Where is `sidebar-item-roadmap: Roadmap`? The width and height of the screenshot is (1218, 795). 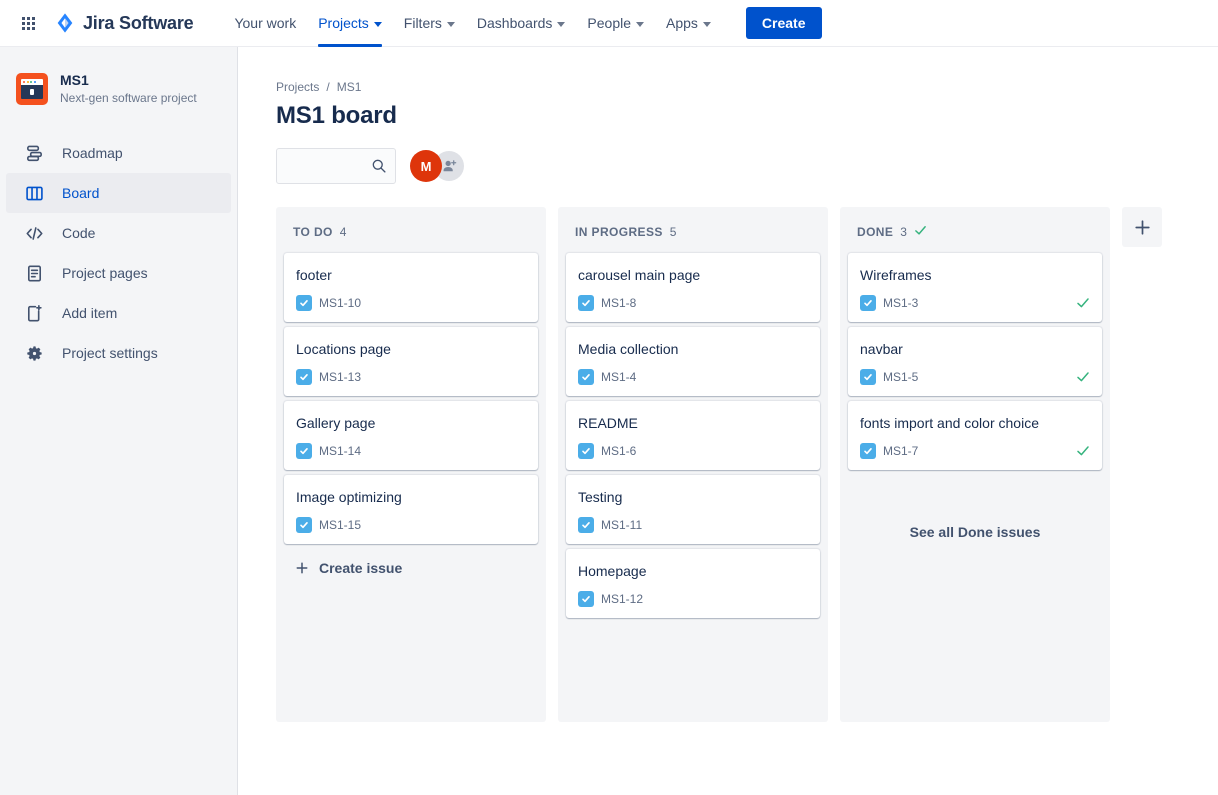 sidebar-item-roadmap: Roadmap is located at coordinates (118, 153).